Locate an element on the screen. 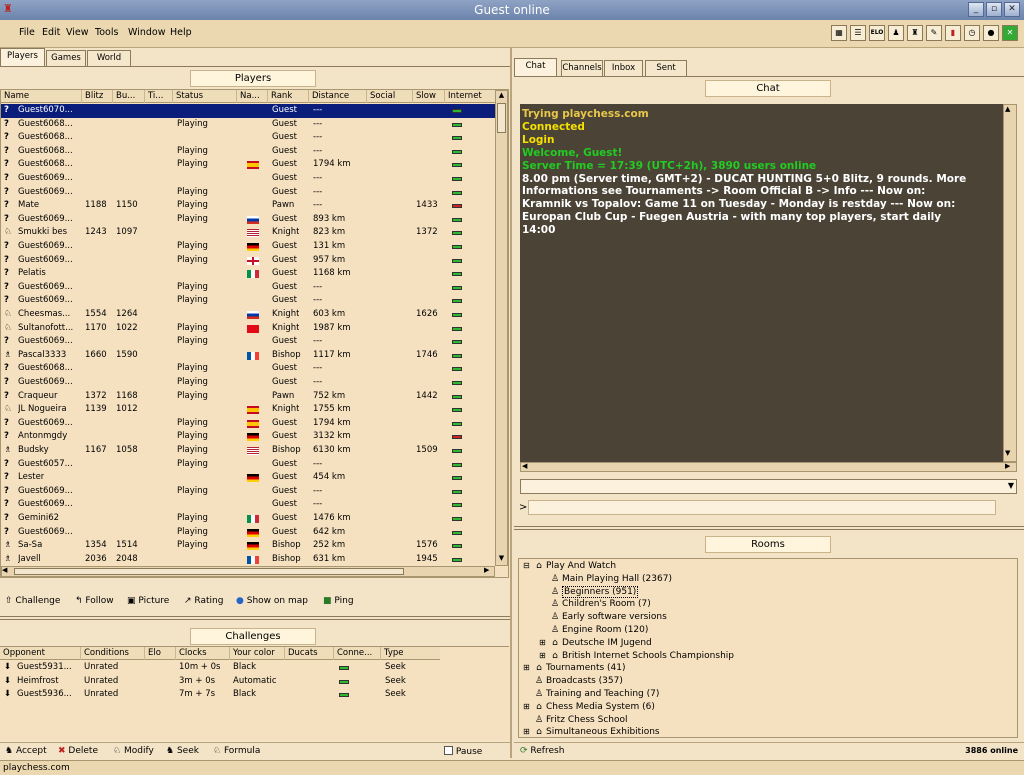 This screenshot has width=1024, height=775. menu-file: File is located at coordinates (27, 32).